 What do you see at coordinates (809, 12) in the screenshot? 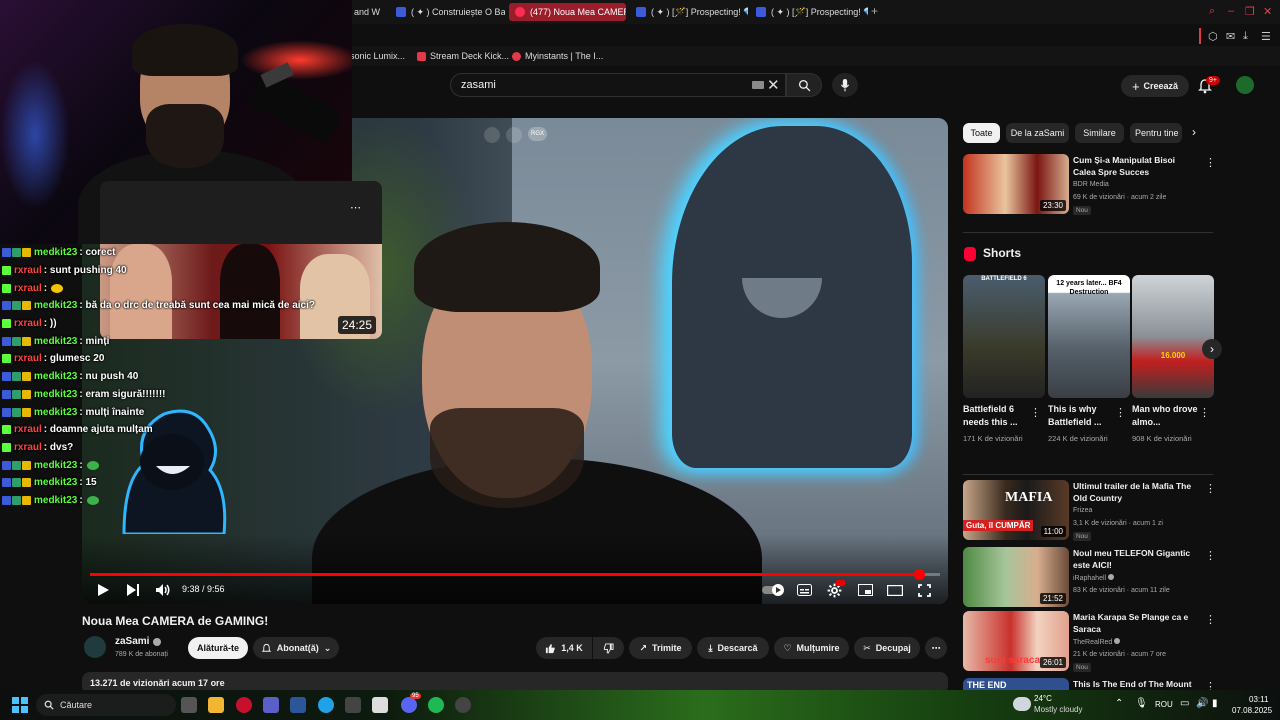
I see `browser-tab-4: ( ✦ ) [🪄] Prospecting! 💎` at bounding box center [809, 12].